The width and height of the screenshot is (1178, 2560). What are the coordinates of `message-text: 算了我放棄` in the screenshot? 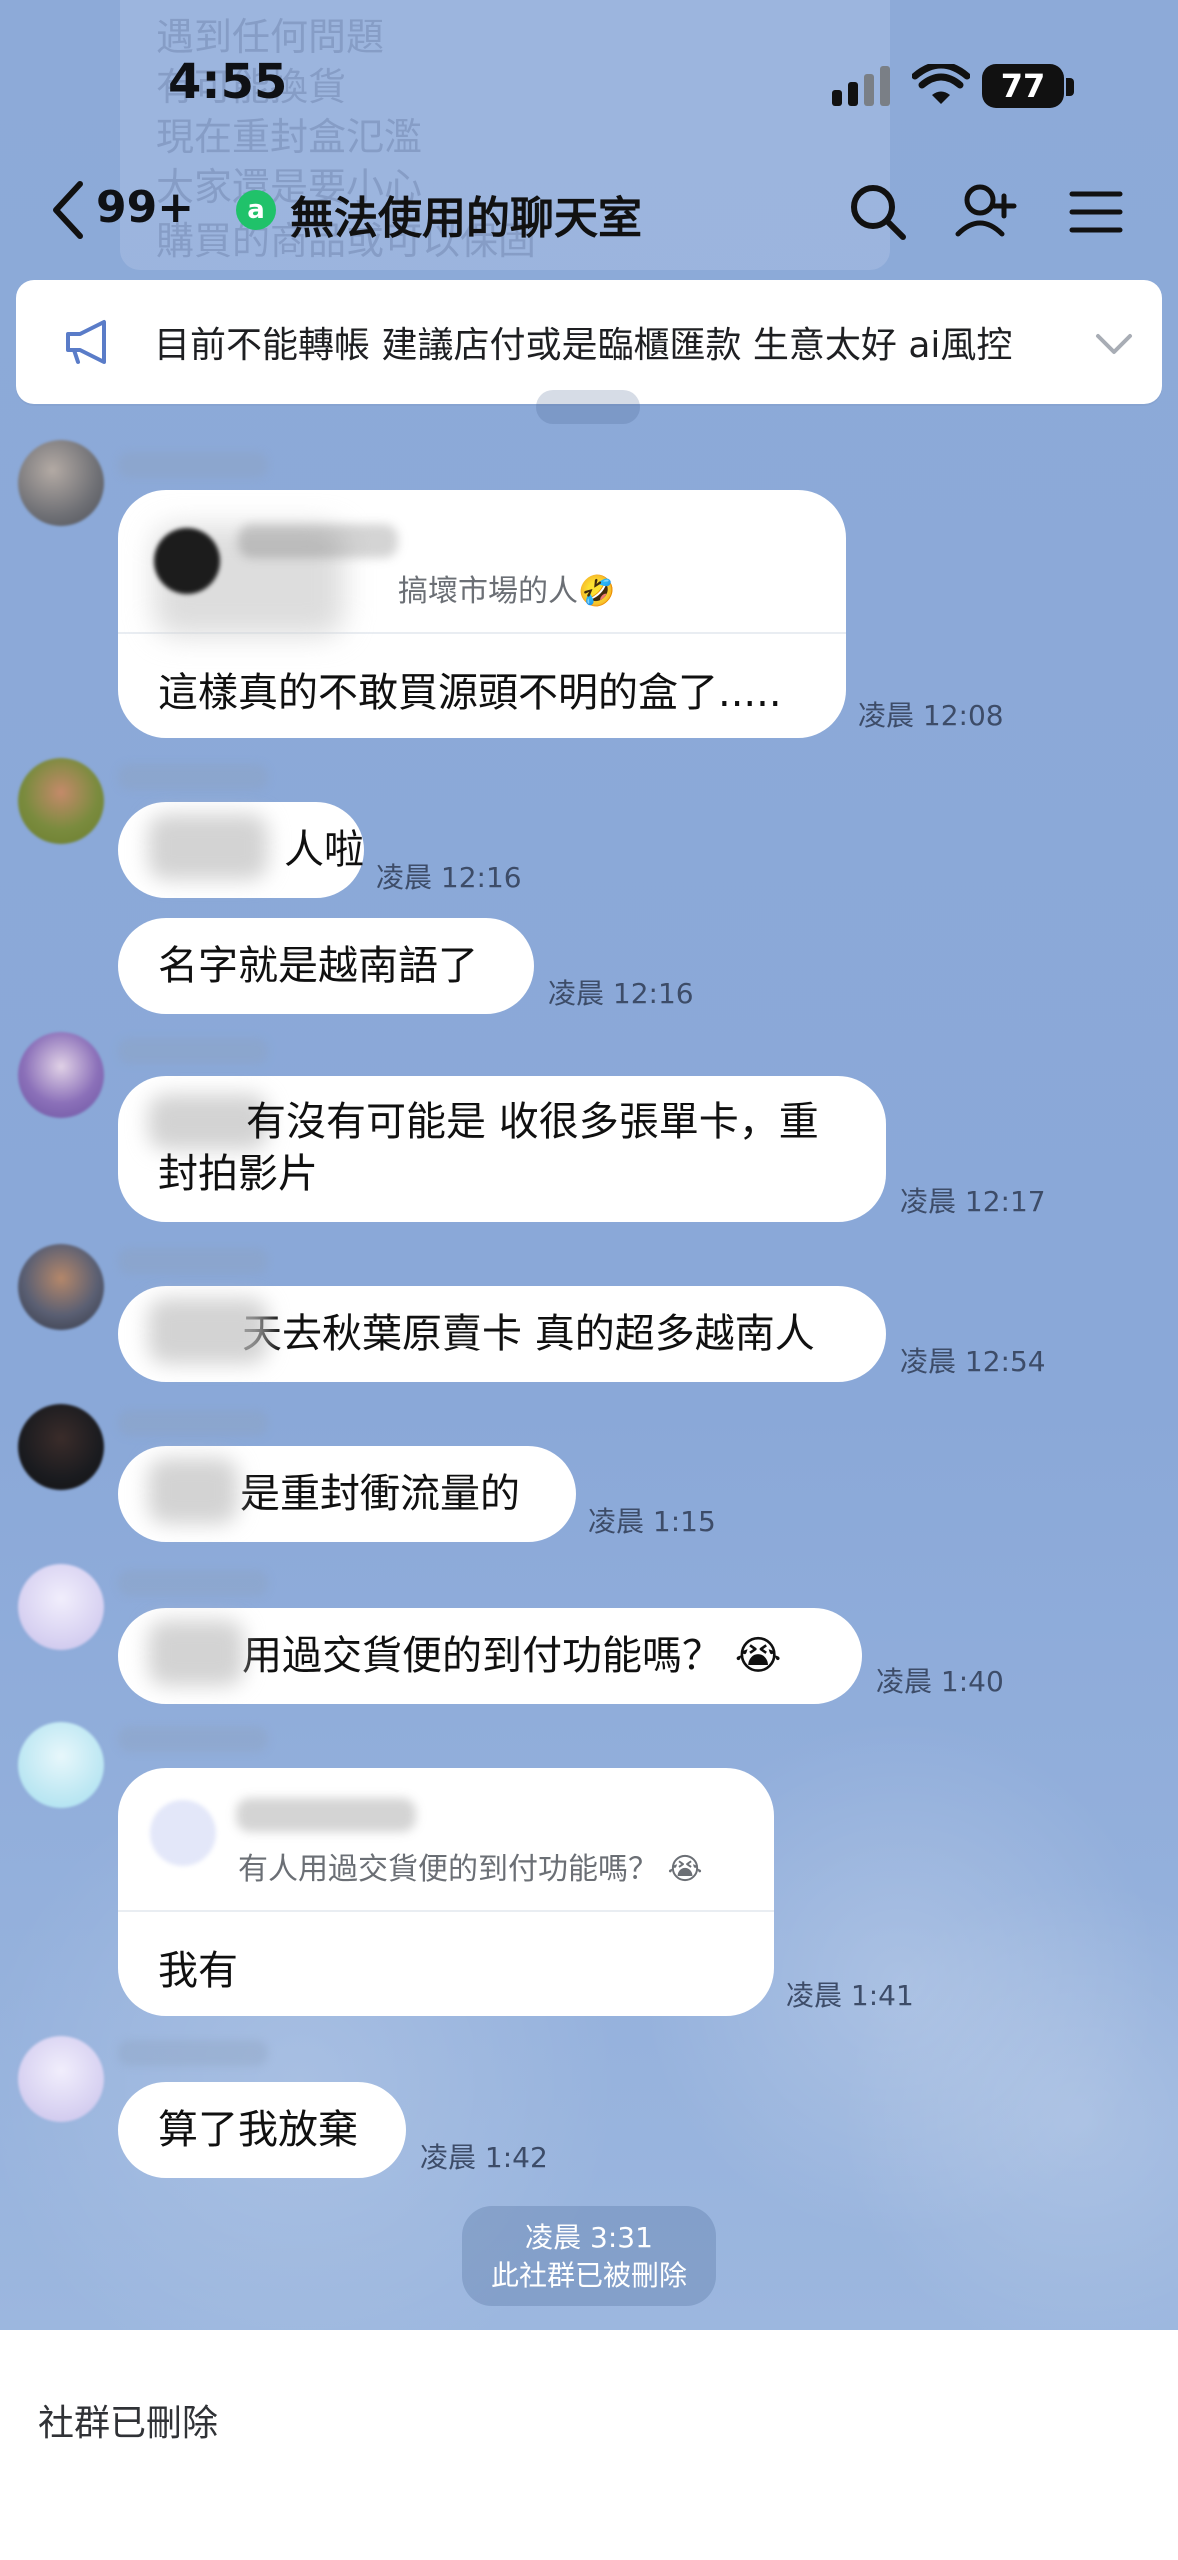 It's located at (258, 2130).